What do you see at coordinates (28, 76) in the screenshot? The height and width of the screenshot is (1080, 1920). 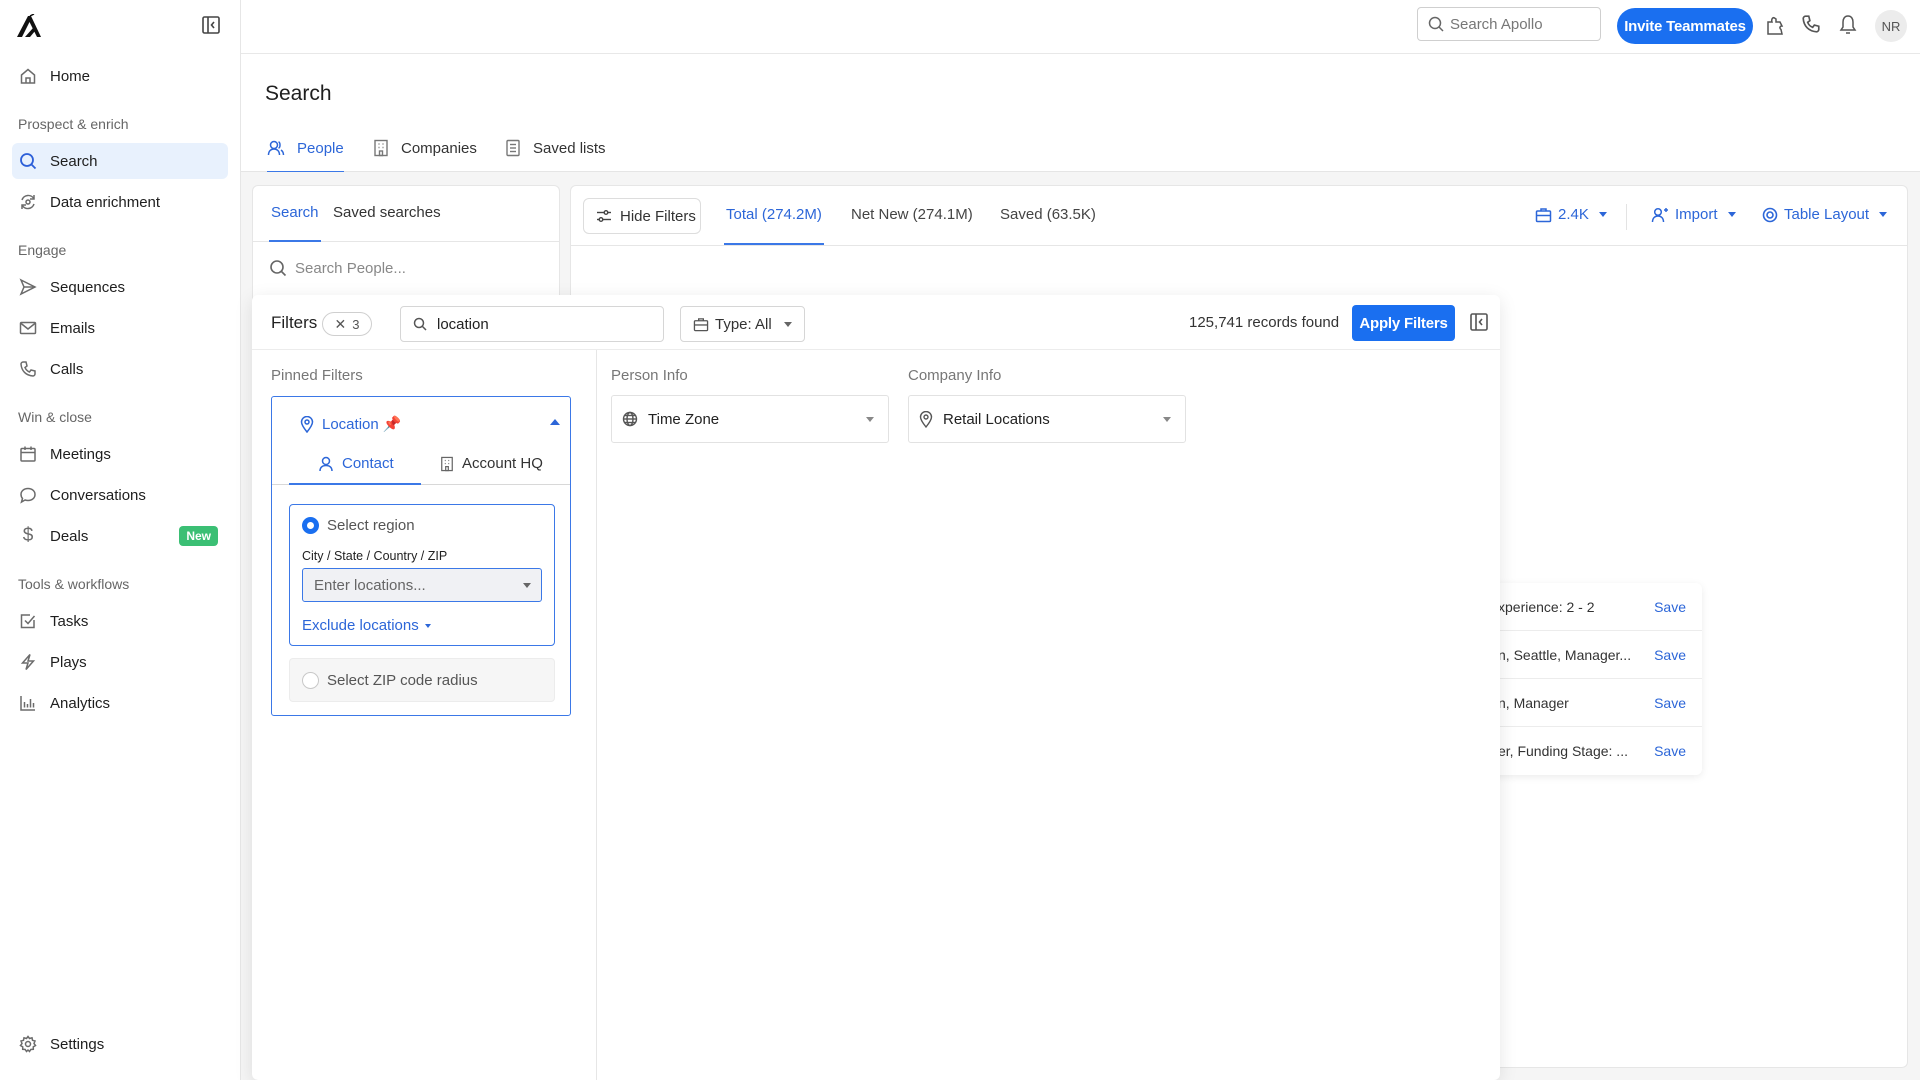 I see `home-icon` at bounding box center [28, 76].